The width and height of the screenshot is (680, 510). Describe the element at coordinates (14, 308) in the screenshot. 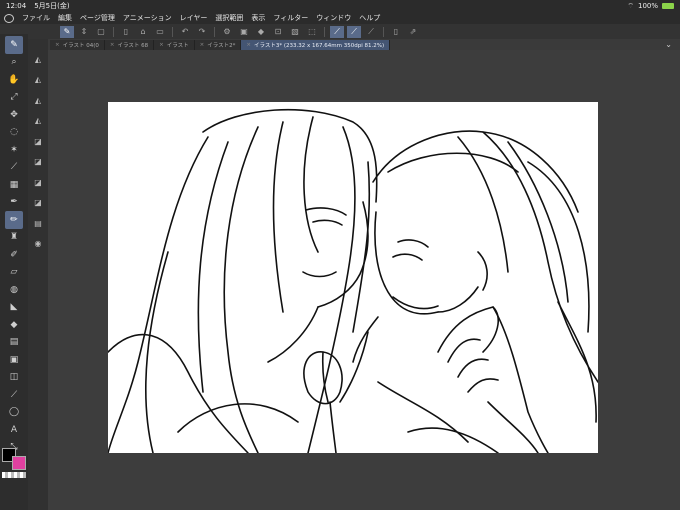

I see `fill-bucket-icon: ◣` at that location.